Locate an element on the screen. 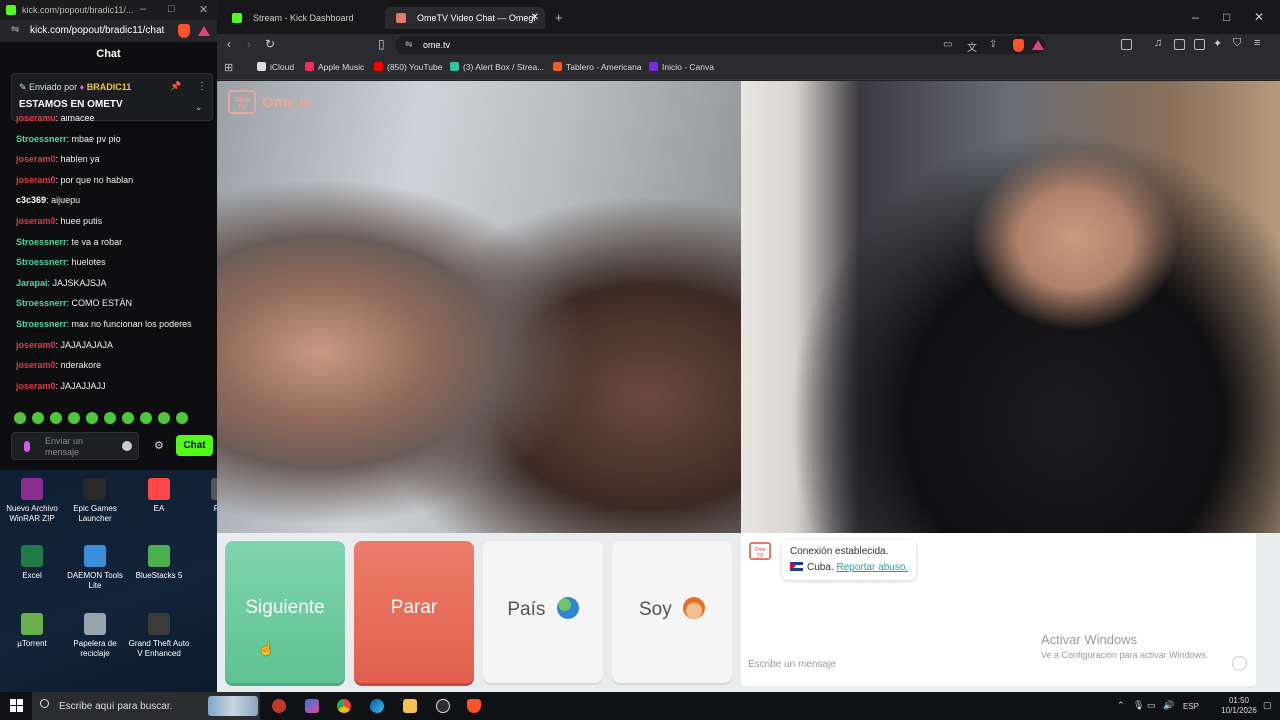 Image resolution: width=1280 pixels, height=720 pixels. share-icon: ⇪ is located at coordinates (993, 44).